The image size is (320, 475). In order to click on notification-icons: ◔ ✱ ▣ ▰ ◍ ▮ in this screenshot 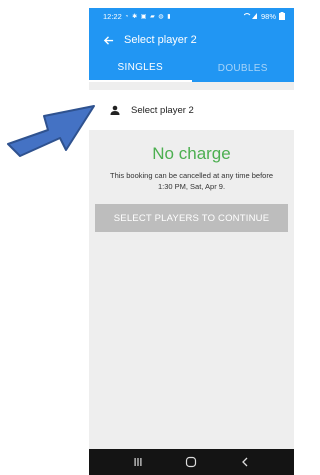, I will do `click(148, 17)`.